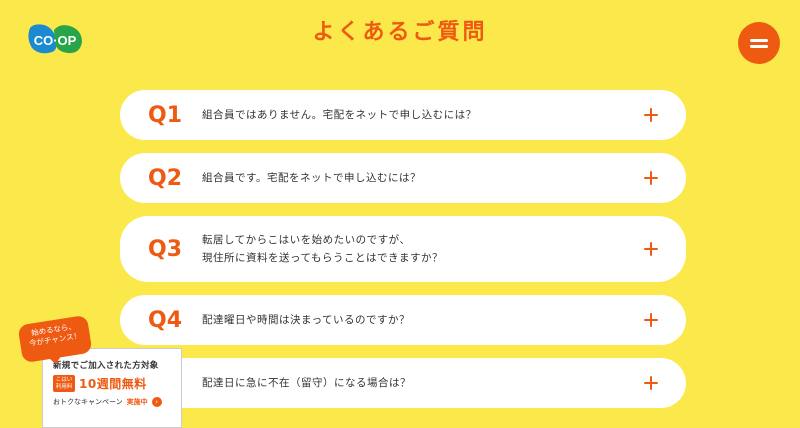 This screenshot has width=800, height=428. What do you see at coordinates (322, 258) in the screenshot?
I see `question-text-line: 現住所に資料を送ってもらうことはできますか？` at bounding box center [322, 258].